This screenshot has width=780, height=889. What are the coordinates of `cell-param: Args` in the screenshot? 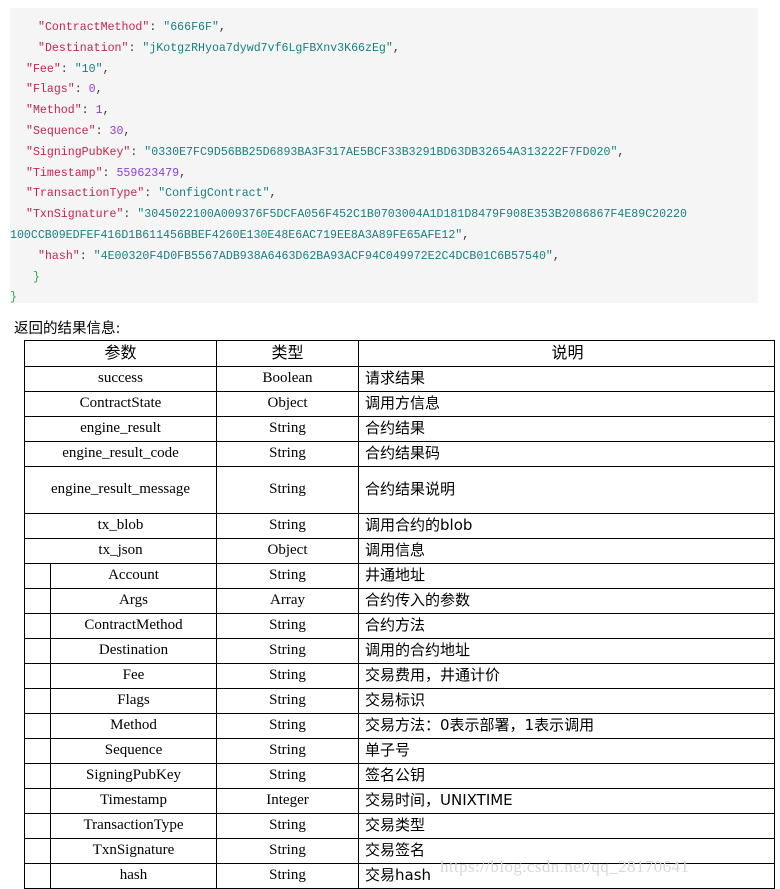 It's located at (133, 601).